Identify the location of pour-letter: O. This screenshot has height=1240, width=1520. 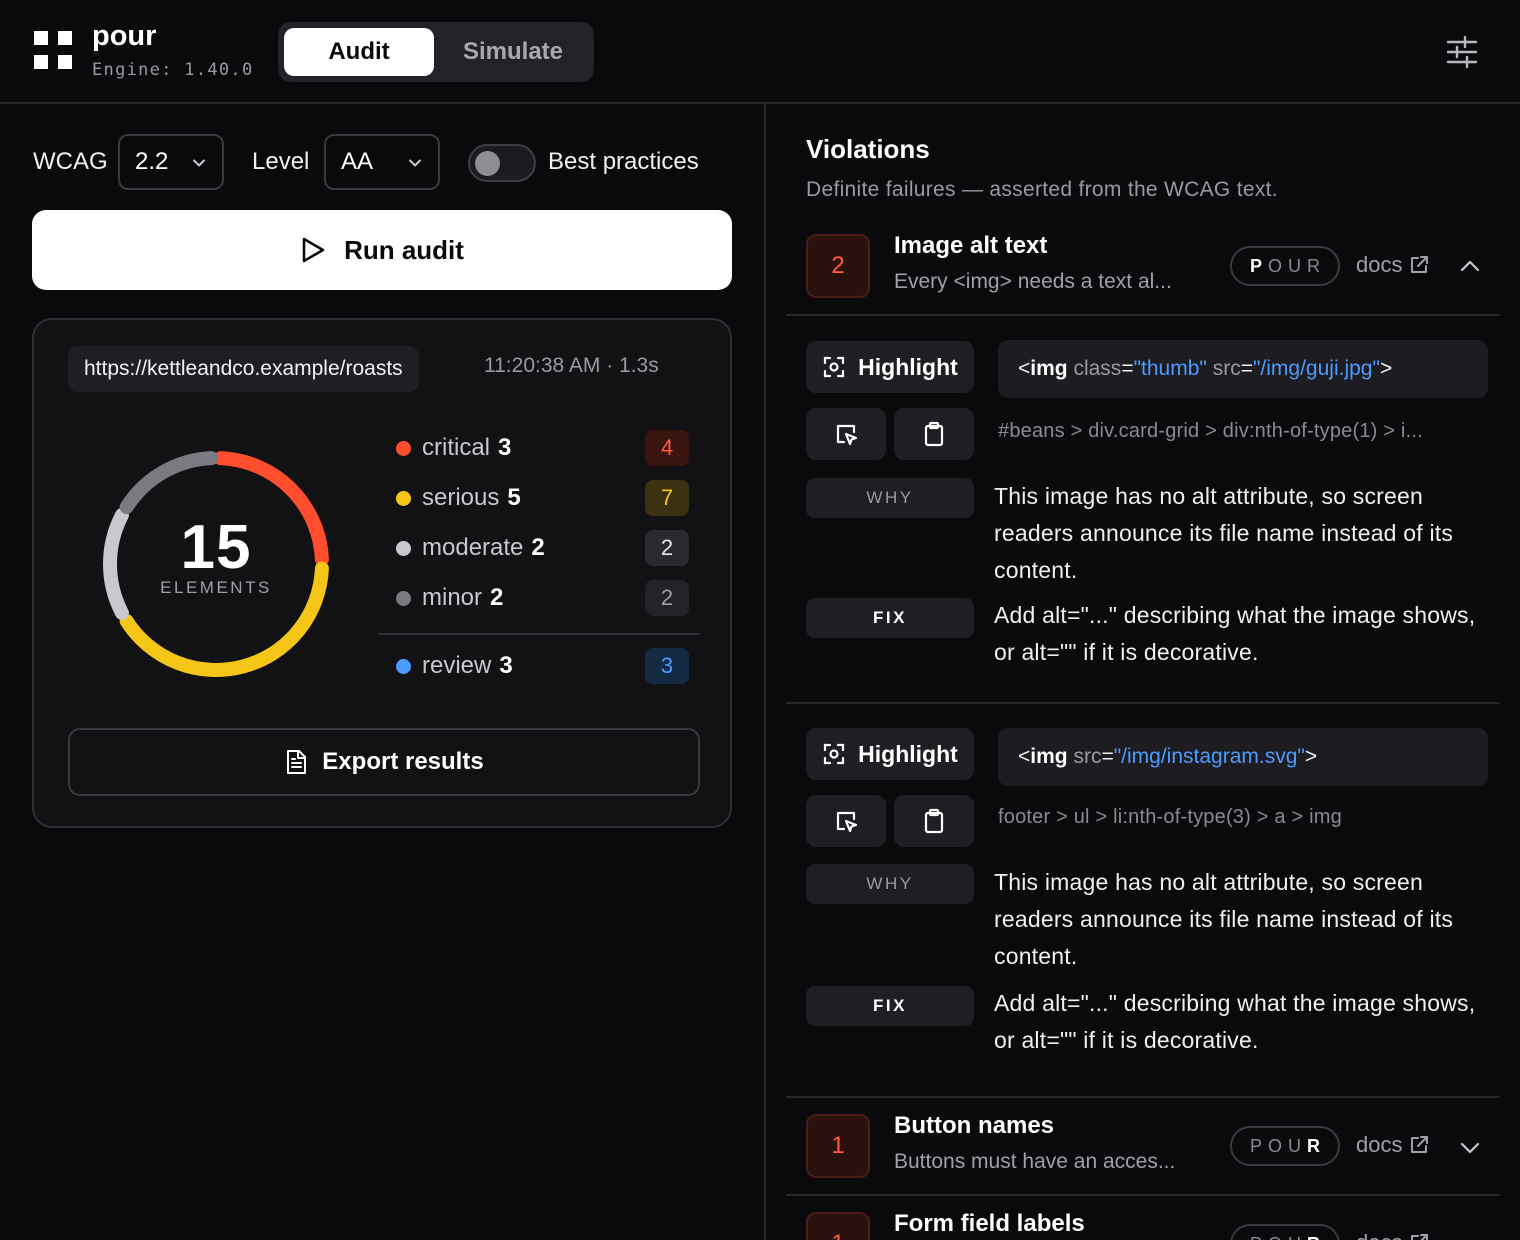
(1278, 265).